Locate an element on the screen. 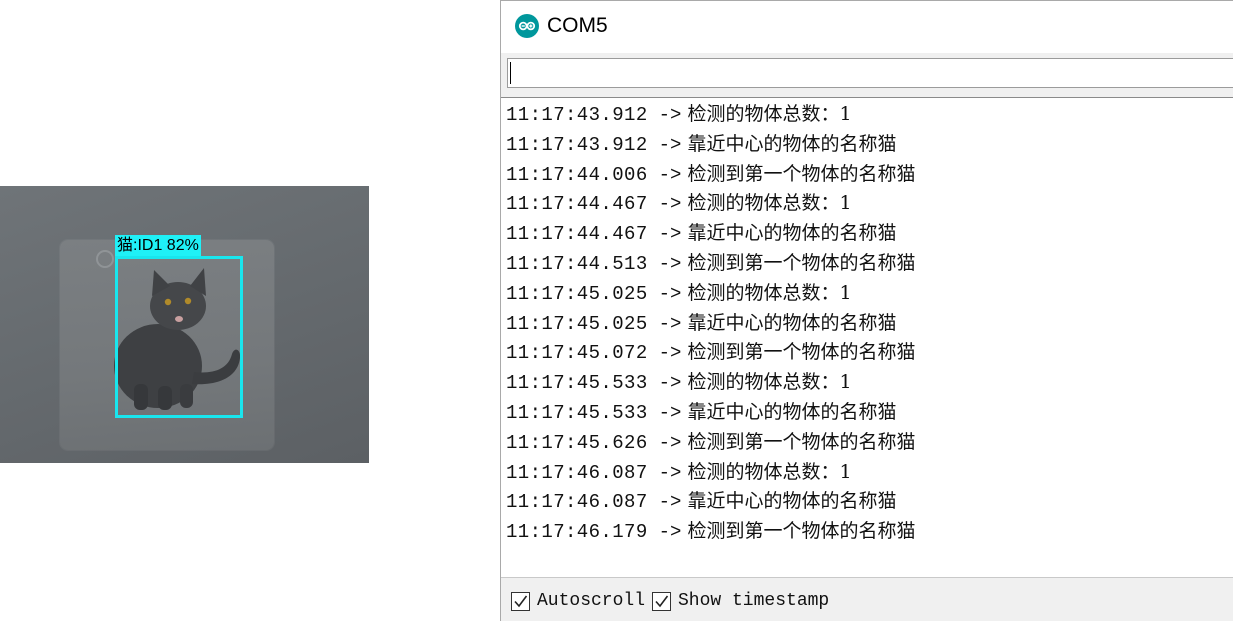 Image resolution: width=1233 pixels, height=621 pixels. log-line: 11:17:43.912 -> 检测的物体总数：1 is located at coordinates (679, 114).